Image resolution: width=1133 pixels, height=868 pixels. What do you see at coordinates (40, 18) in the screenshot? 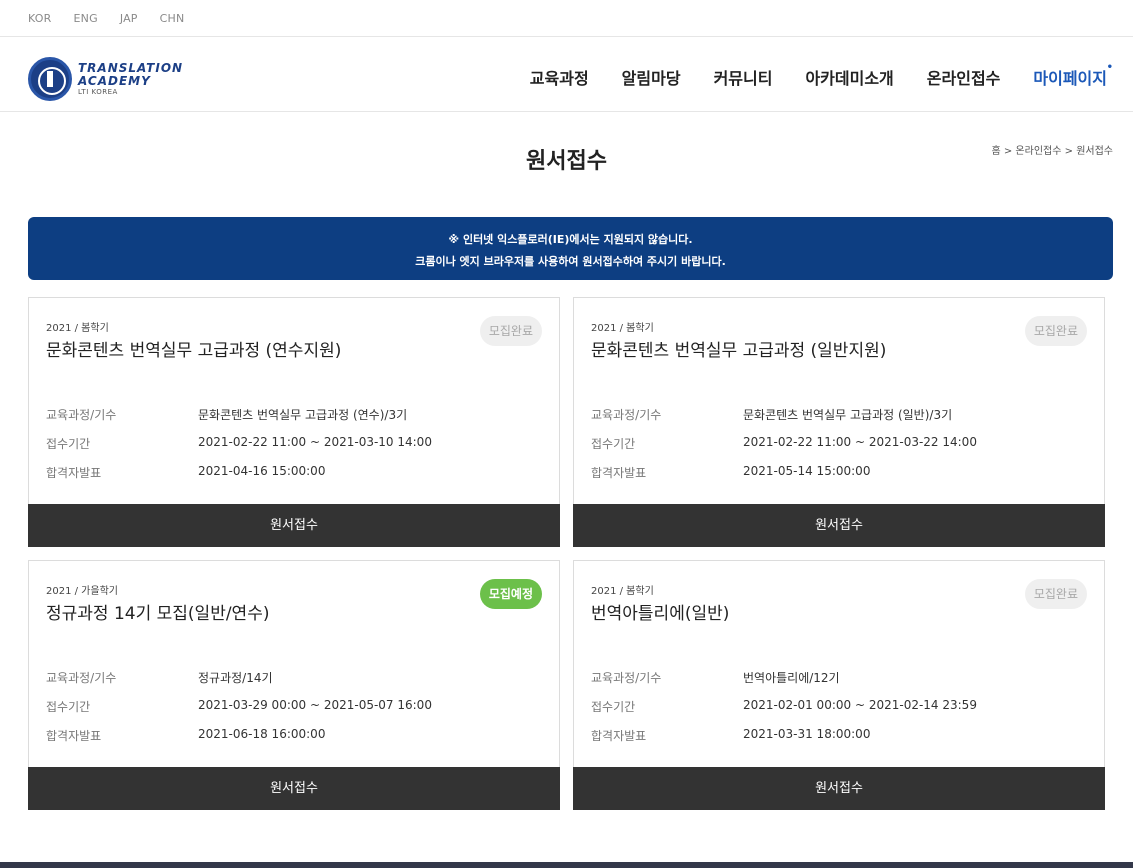
I see `lang-kor: KOR` at bounding box center [40, 18].